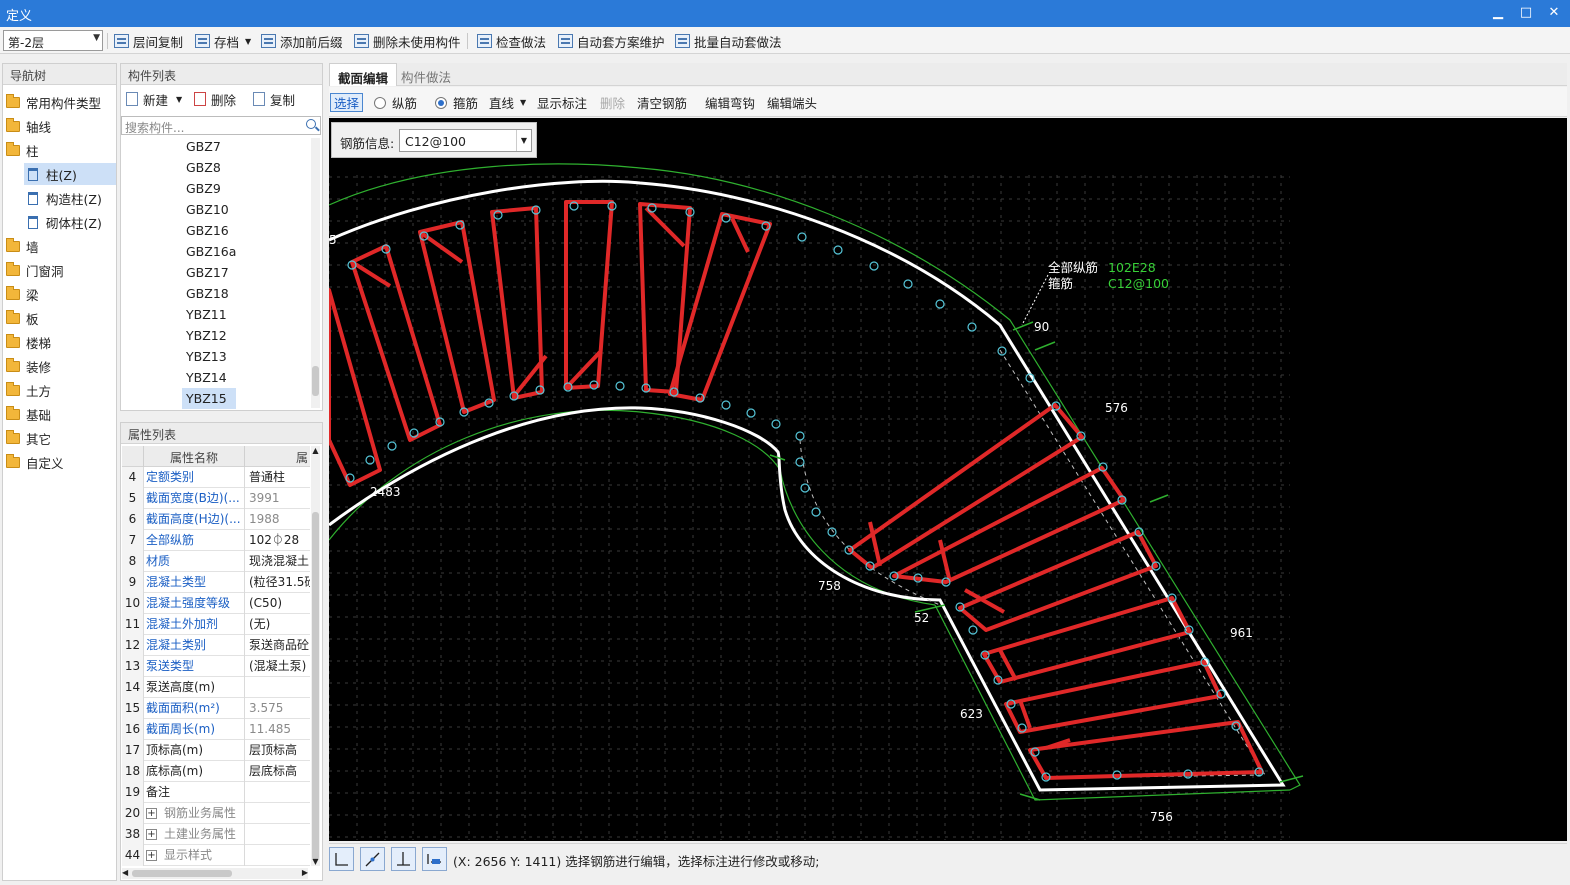 This screenshot has width=1570, height=885. I want to click on scroll-right-icon: ▶, so click(305, 872).